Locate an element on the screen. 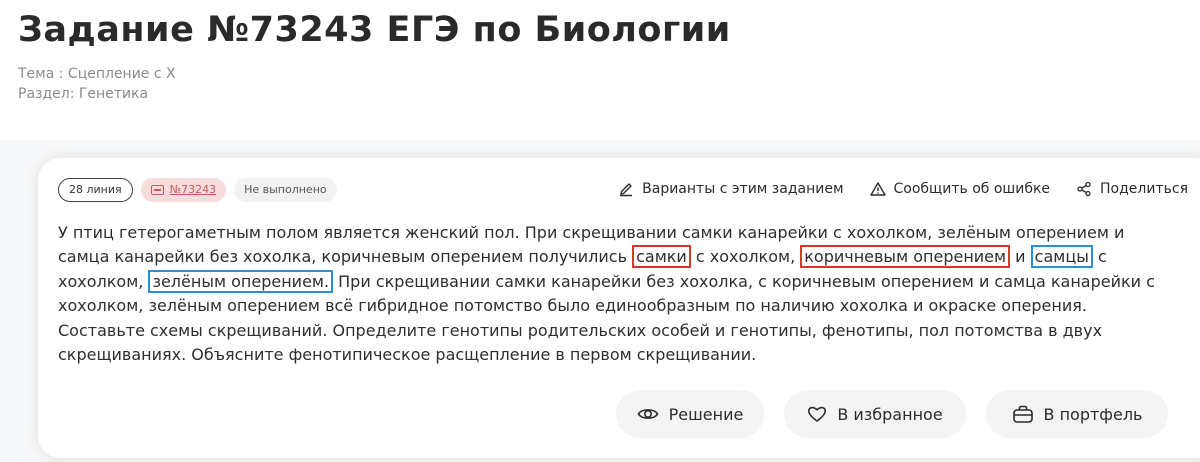 The height and width of the screenshot is (462, 1200). warning-icon is located at coordinates (877, 189).